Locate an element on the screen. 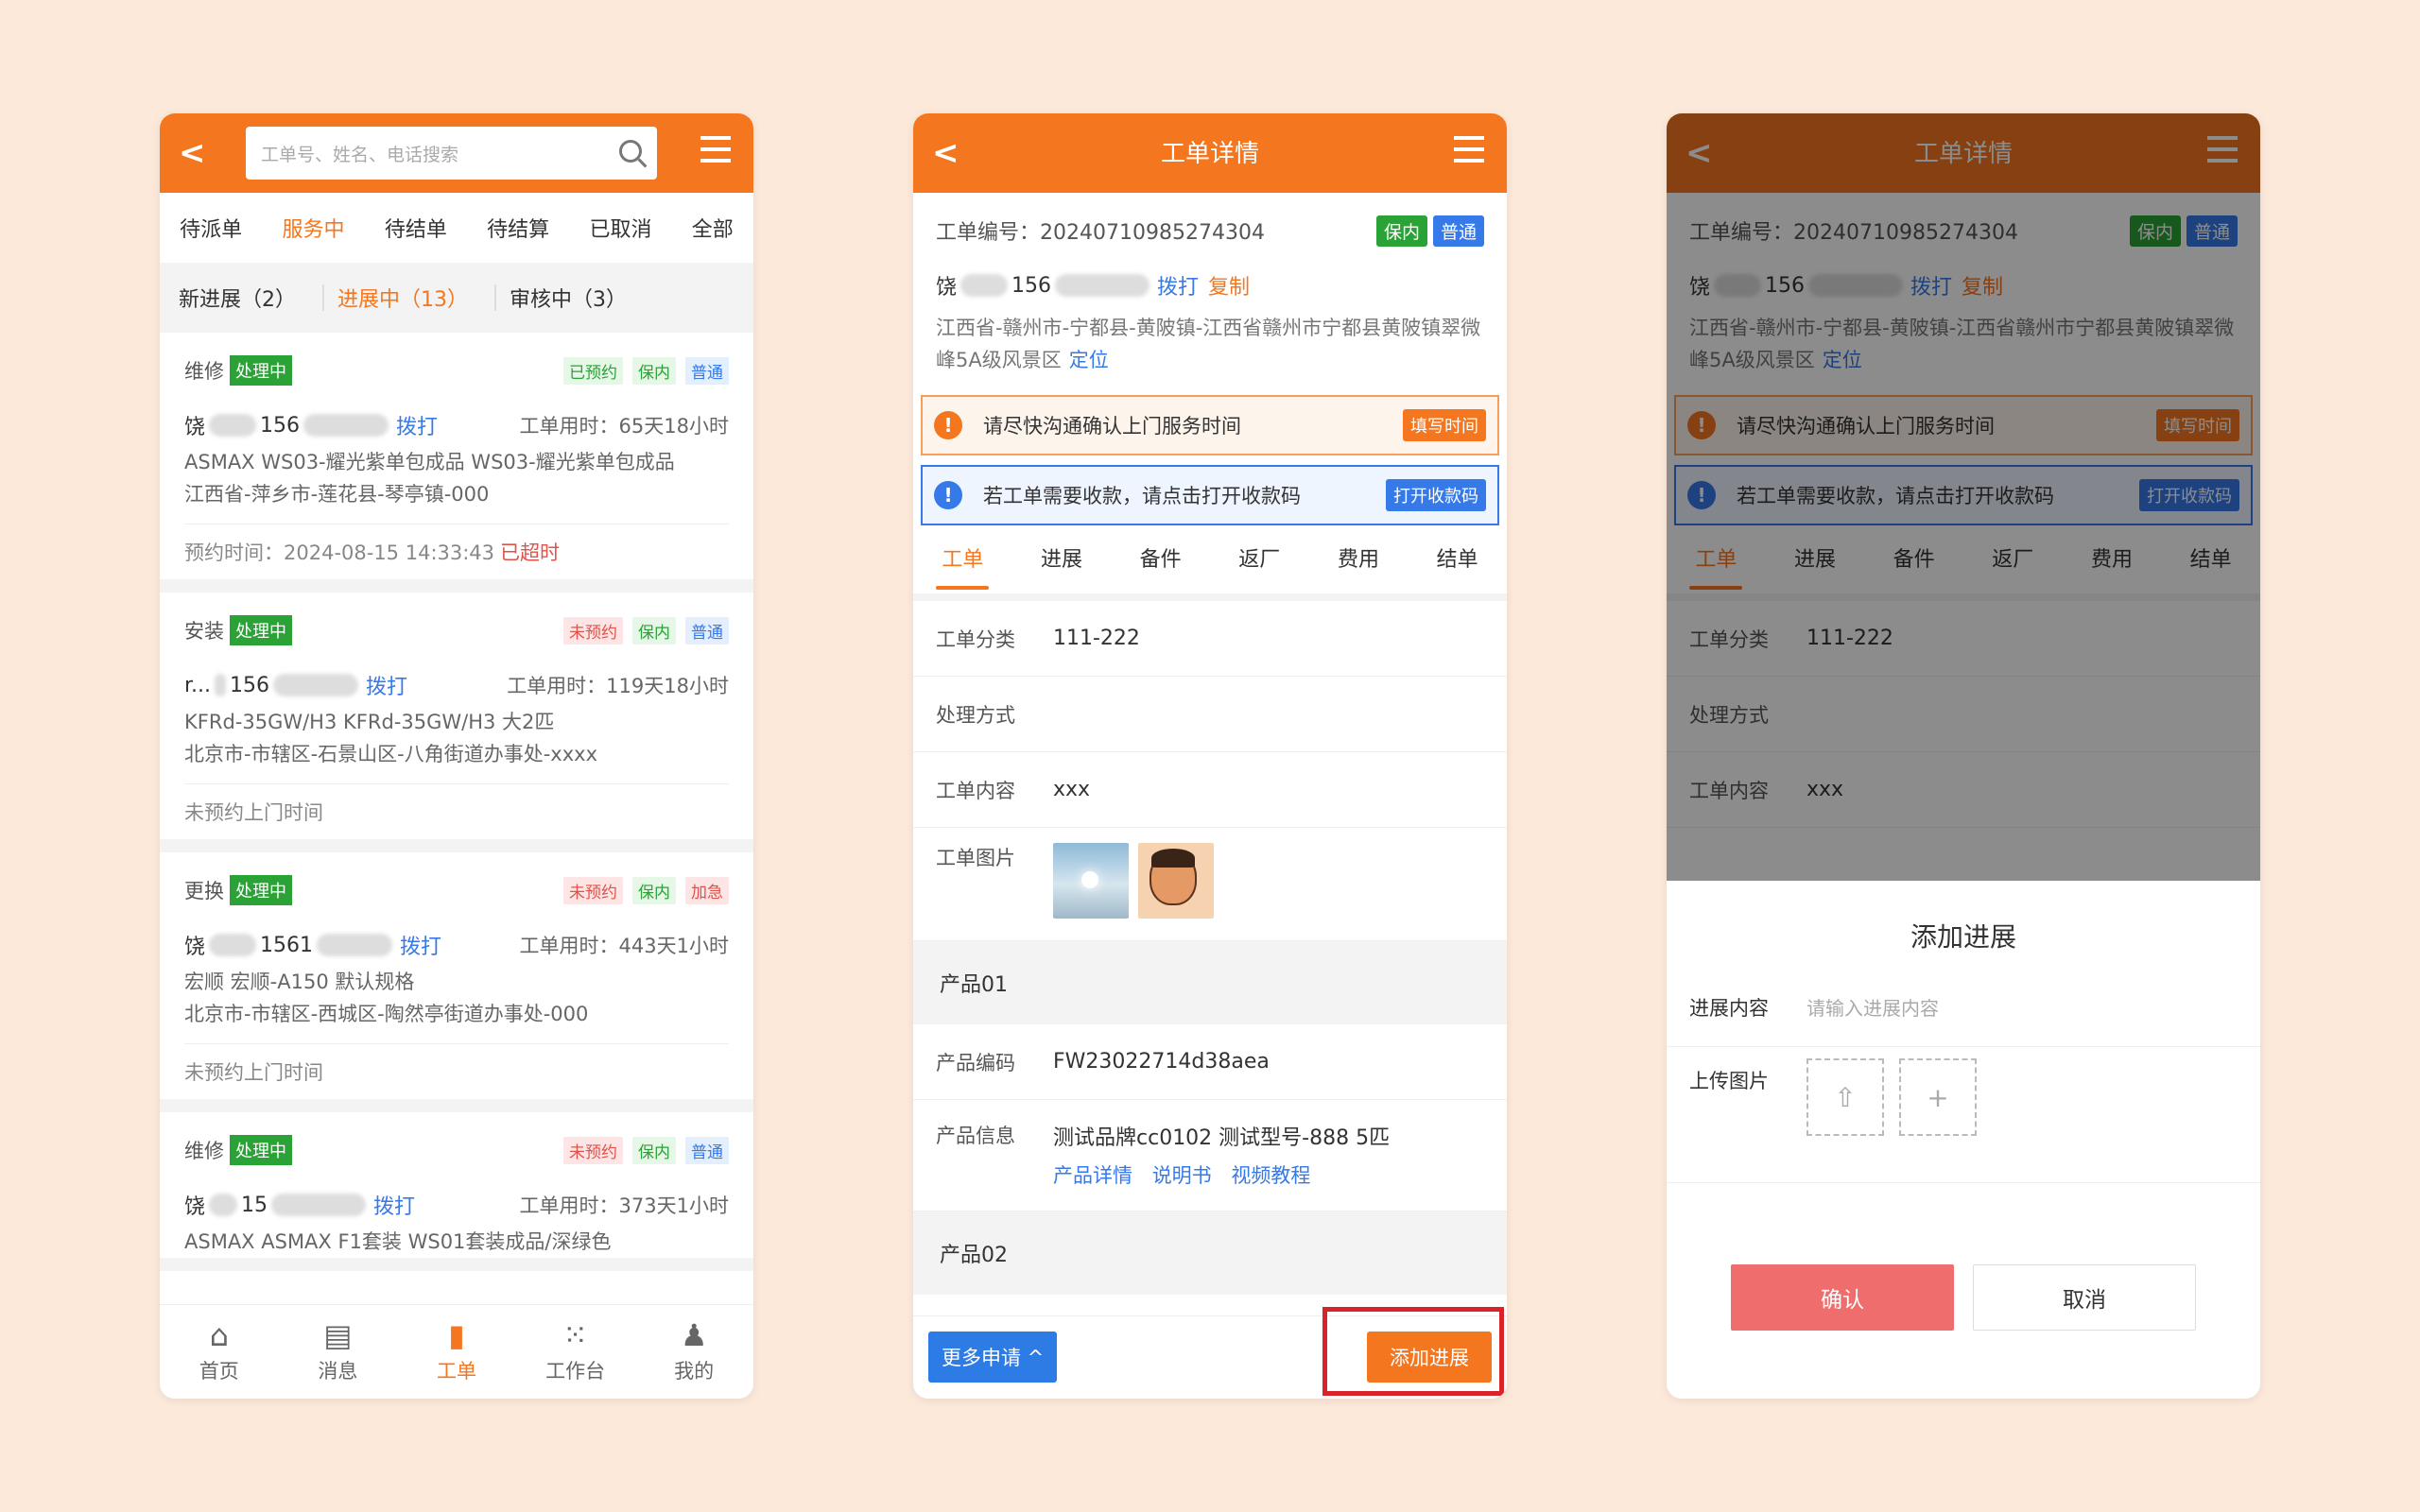  video-tutorial-link: 视频教程 is located at coordinates (1270, 1175).